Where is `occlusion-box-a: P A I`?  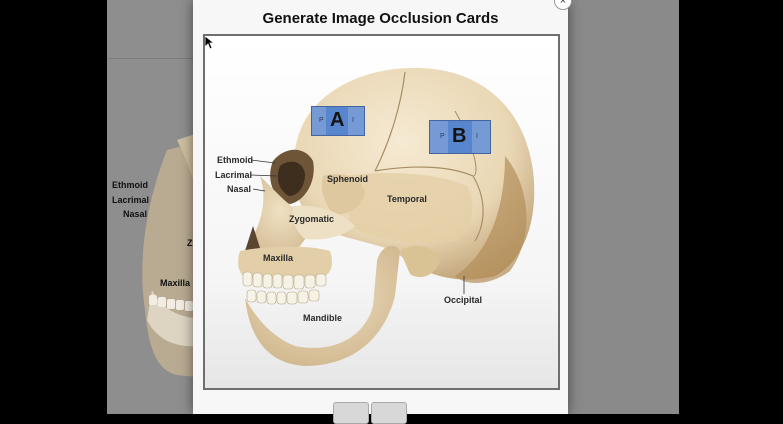 occlusion-box-a: P A I is located at coordinates (338, 121).